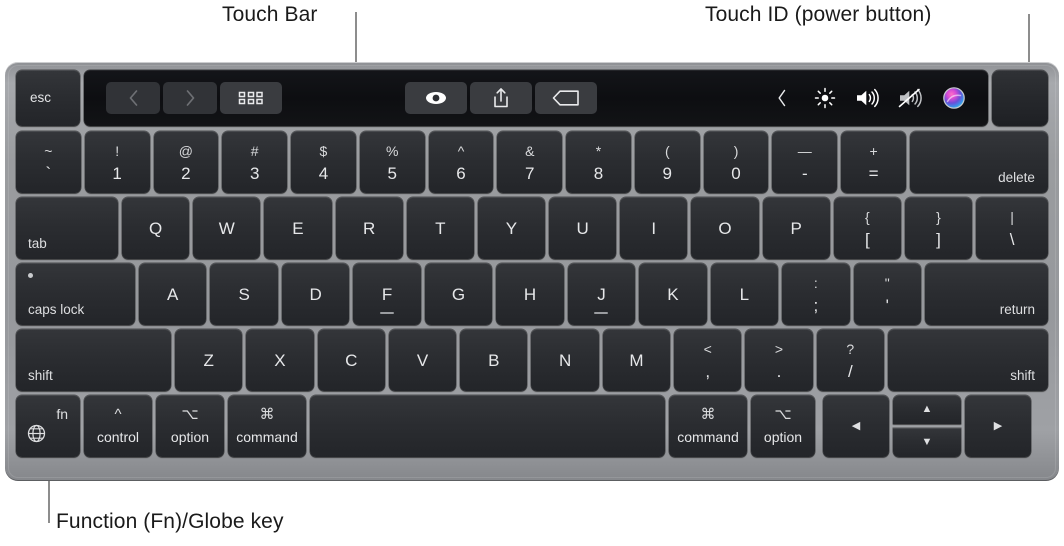 This screenshot has width=1064, height=546. What do you see at coordinates (351, 360) in the screenshot?
I see `key-c: C` at bounding box center [351, 360].